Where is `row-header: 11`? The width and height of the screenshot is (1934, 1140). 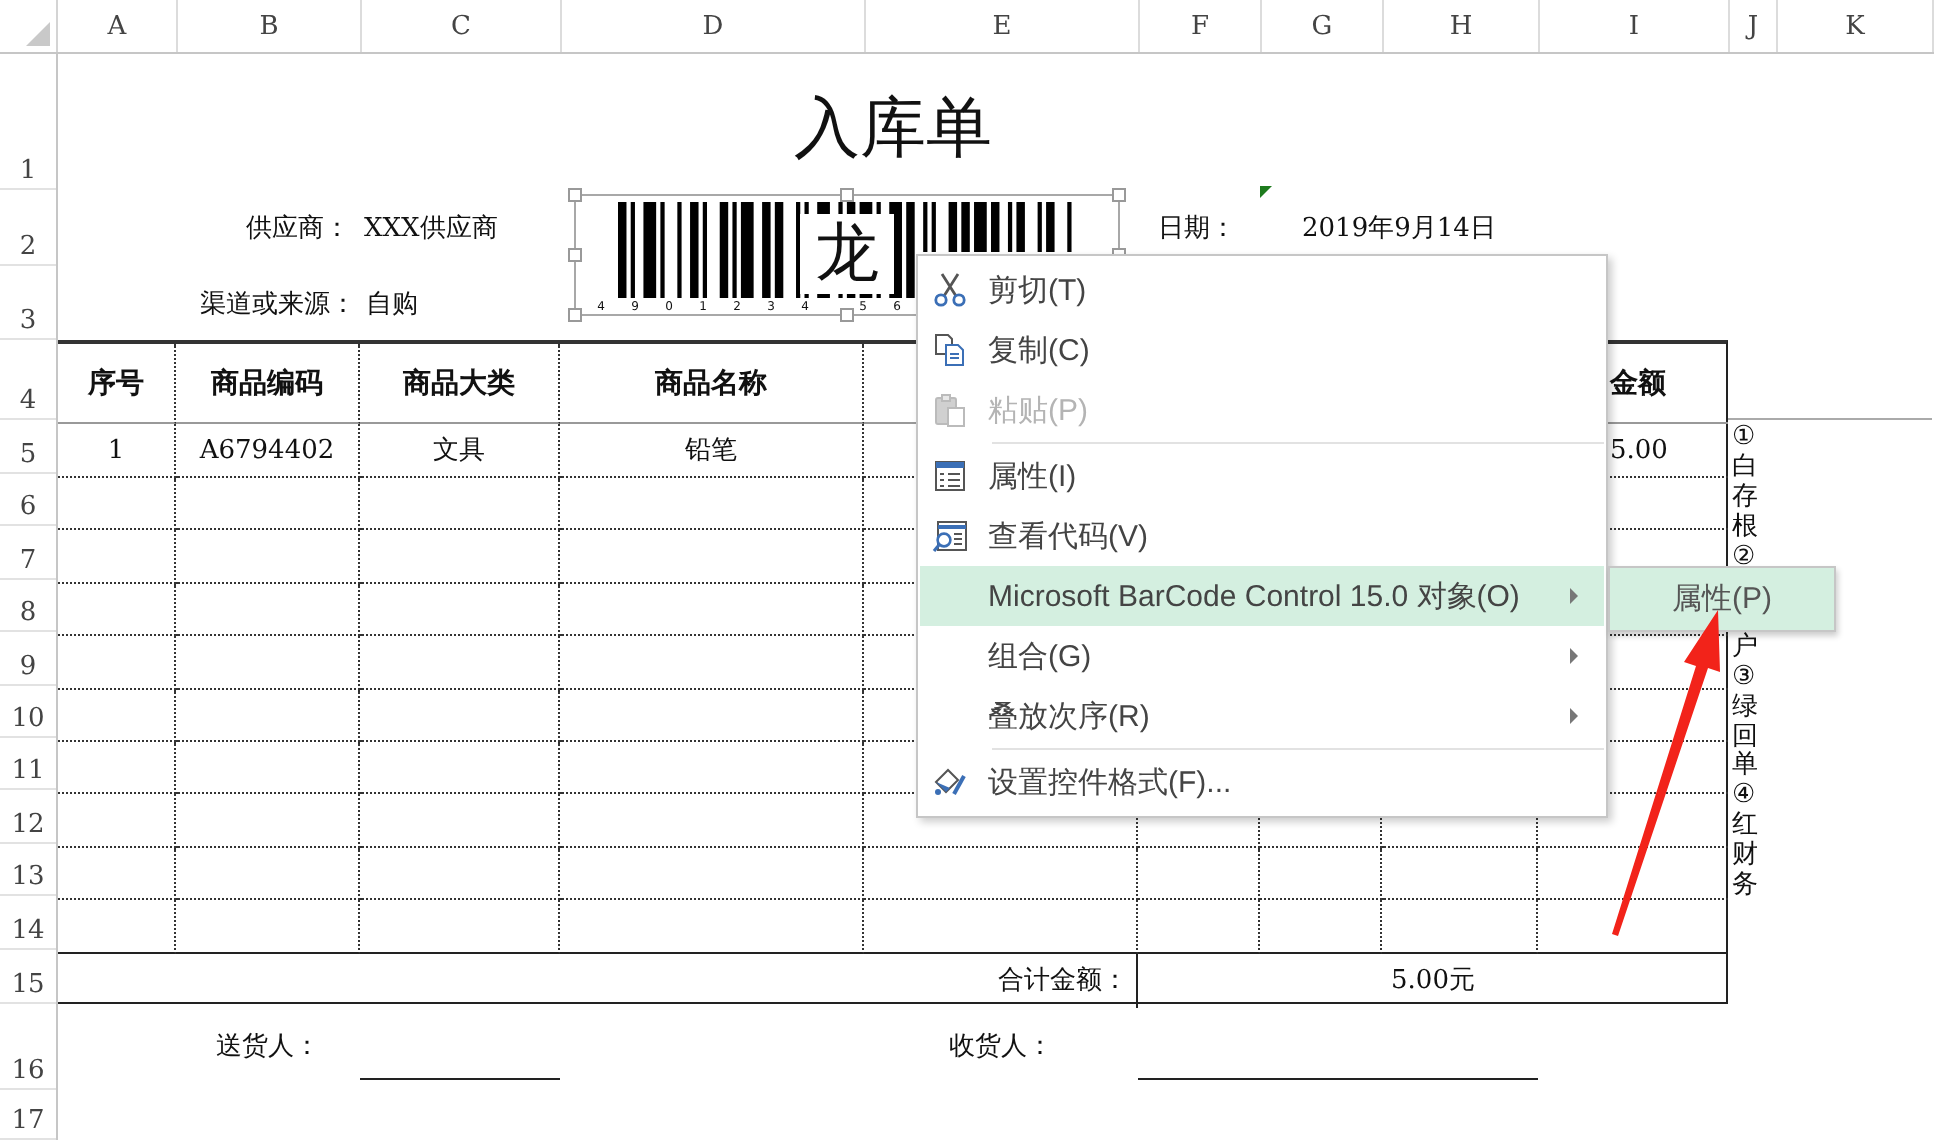 row-header: 11 is located at coordinates (28, 764).